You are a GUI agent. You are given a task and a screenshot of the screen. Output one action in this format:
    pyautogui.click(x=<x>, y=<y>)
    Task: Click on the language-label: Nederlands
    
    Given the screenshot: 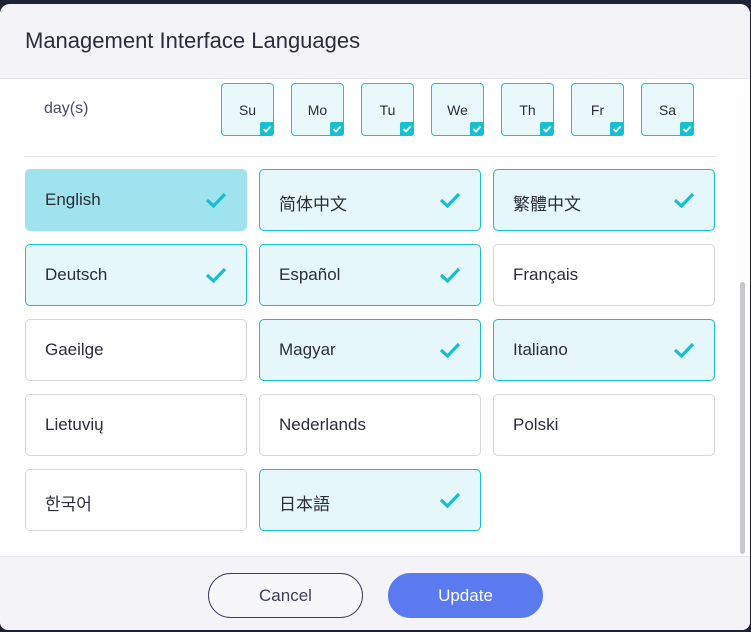 What is the action you would take?
    pyautogui.click(x=322, y=424)
    